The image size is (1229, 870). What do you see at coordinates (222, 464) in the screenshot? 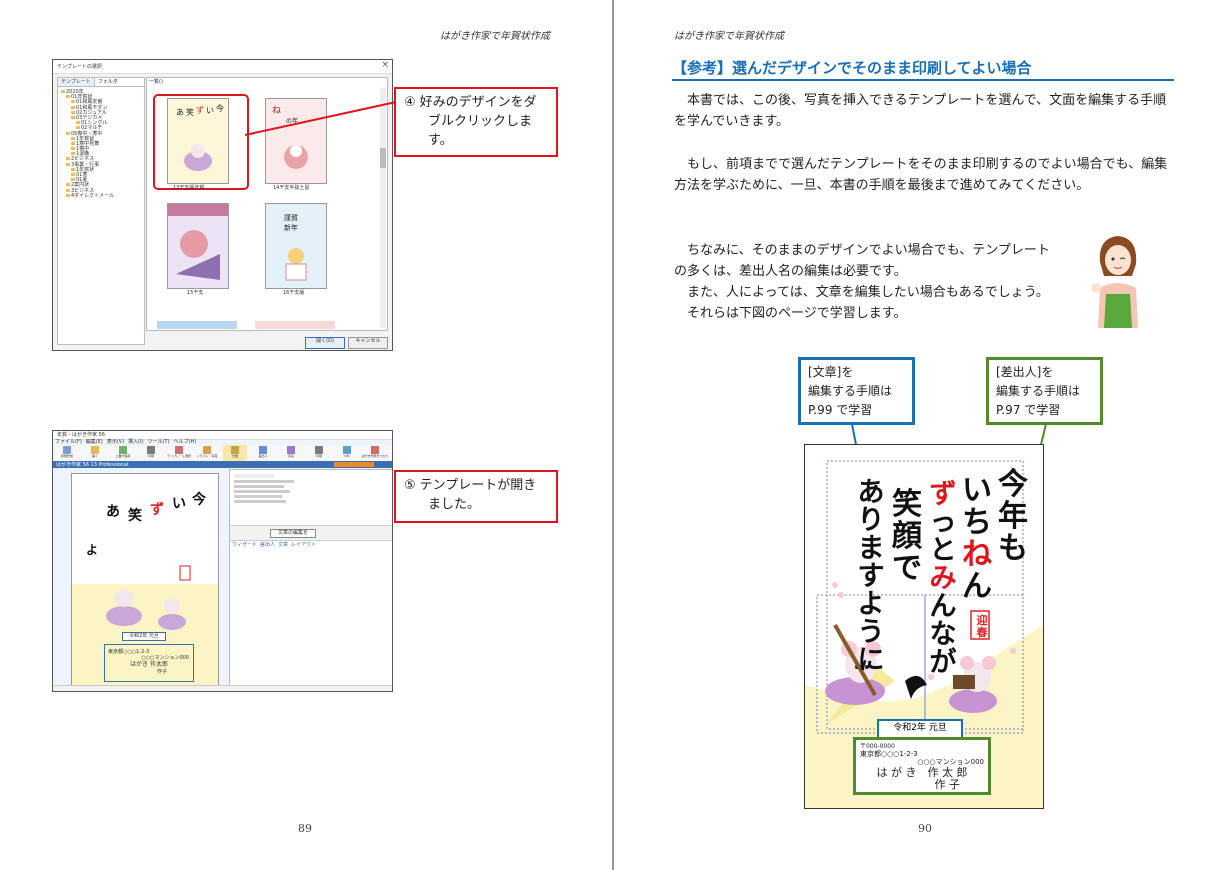
I see `app-banner: はがき作家 56 13 Professional` at bounding box center [222, 464].